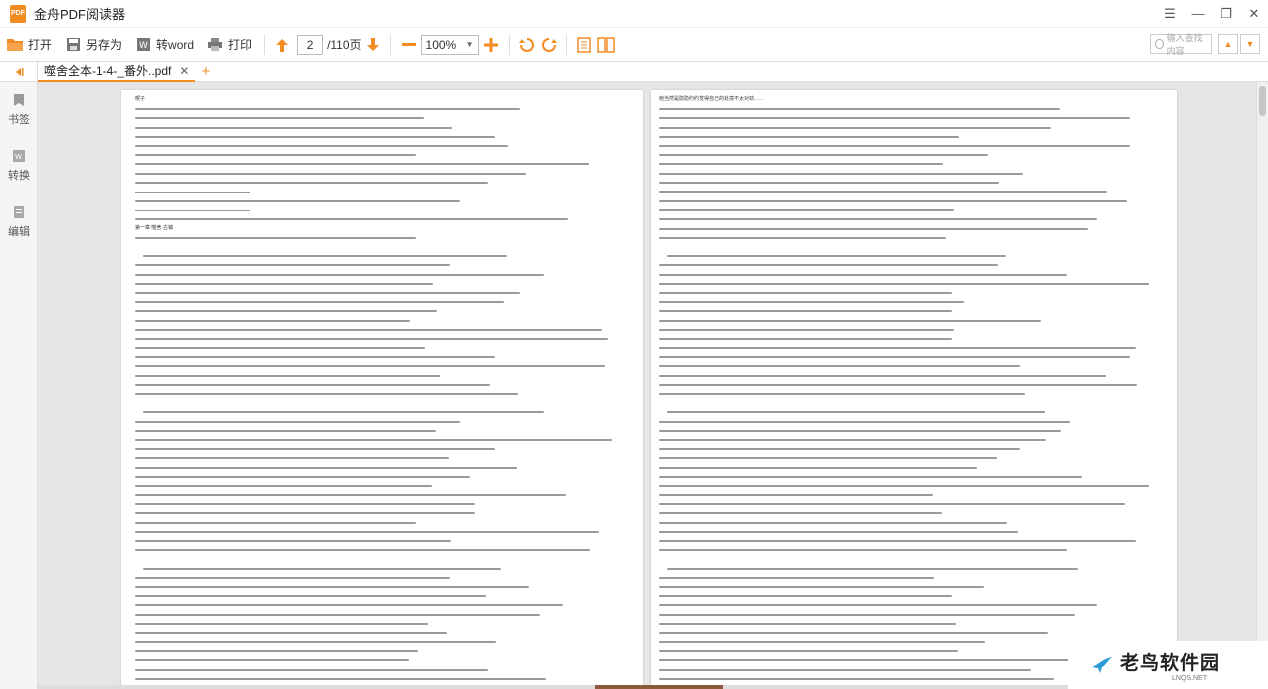  I want to click on save-icon, so click(73, 45).